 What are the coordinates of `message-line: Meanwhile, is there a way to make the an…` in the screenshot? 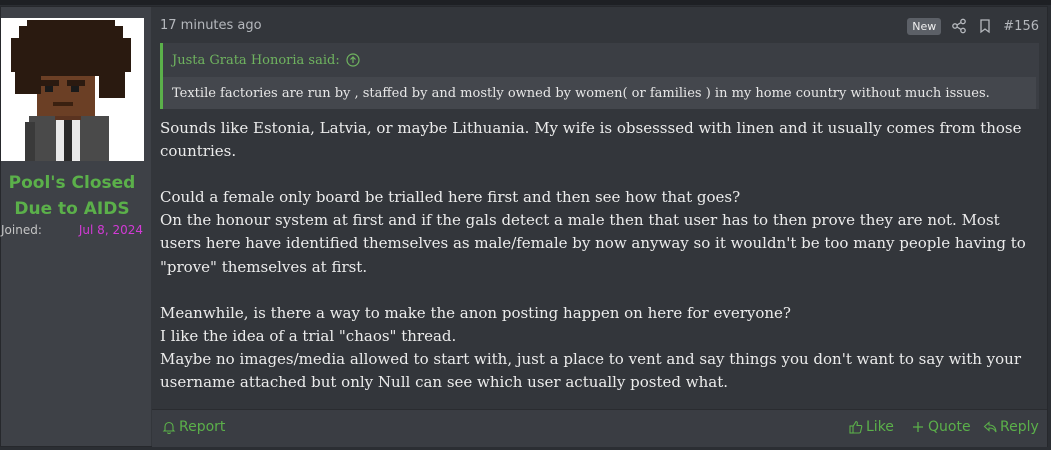 It's located at (475, 312).